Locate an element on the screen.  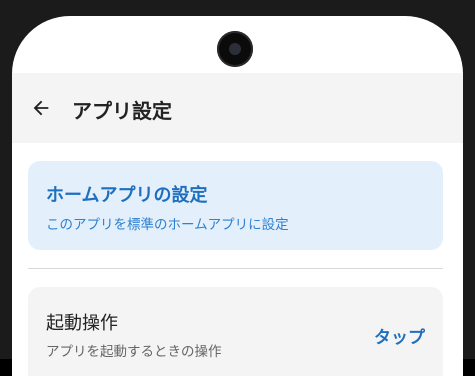
home-app-setting-subtitle: このアプリを標準のホームアプリに設定 is located at coordinates (167, 225).